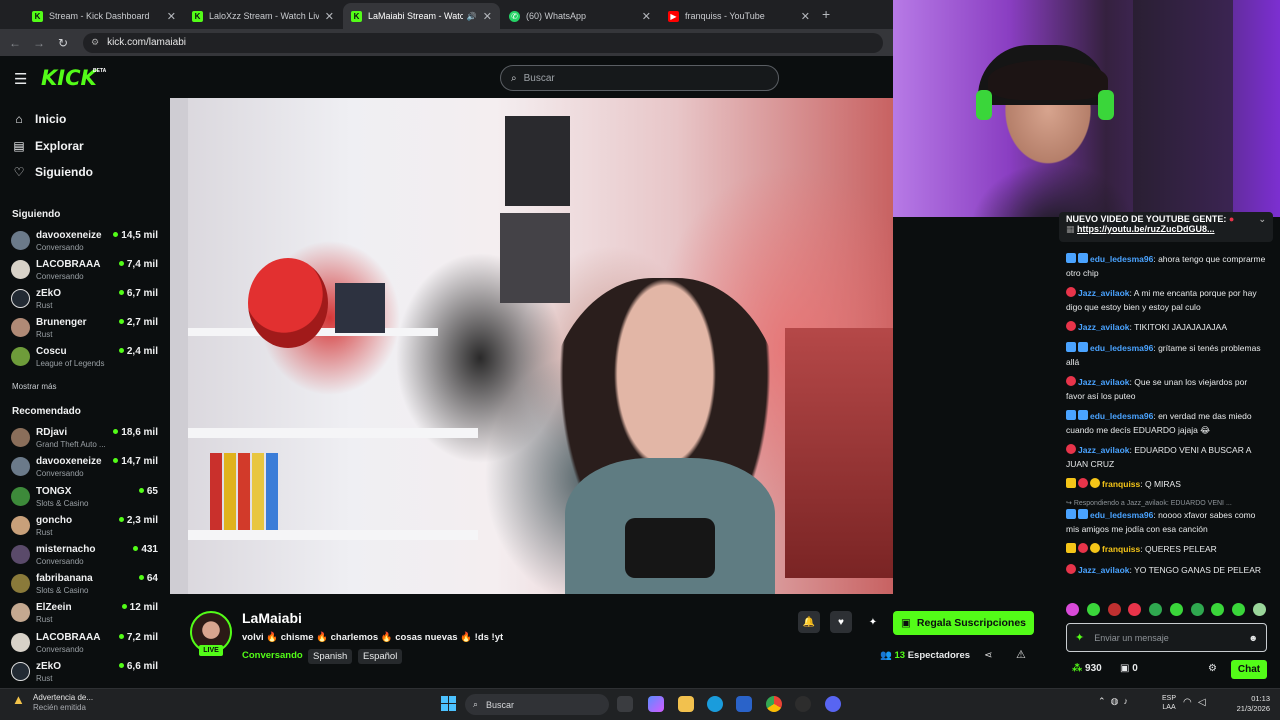  I want to click on obs-icon, so click(803, 704).